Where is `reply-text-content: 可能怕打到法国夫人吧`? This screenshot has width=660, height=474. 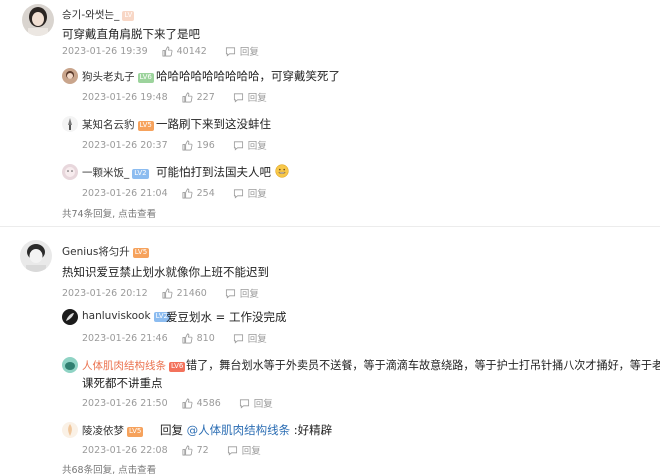
reply-text-content: 可能怕打到法国夫人吧 is located at coordinates (213, 172).